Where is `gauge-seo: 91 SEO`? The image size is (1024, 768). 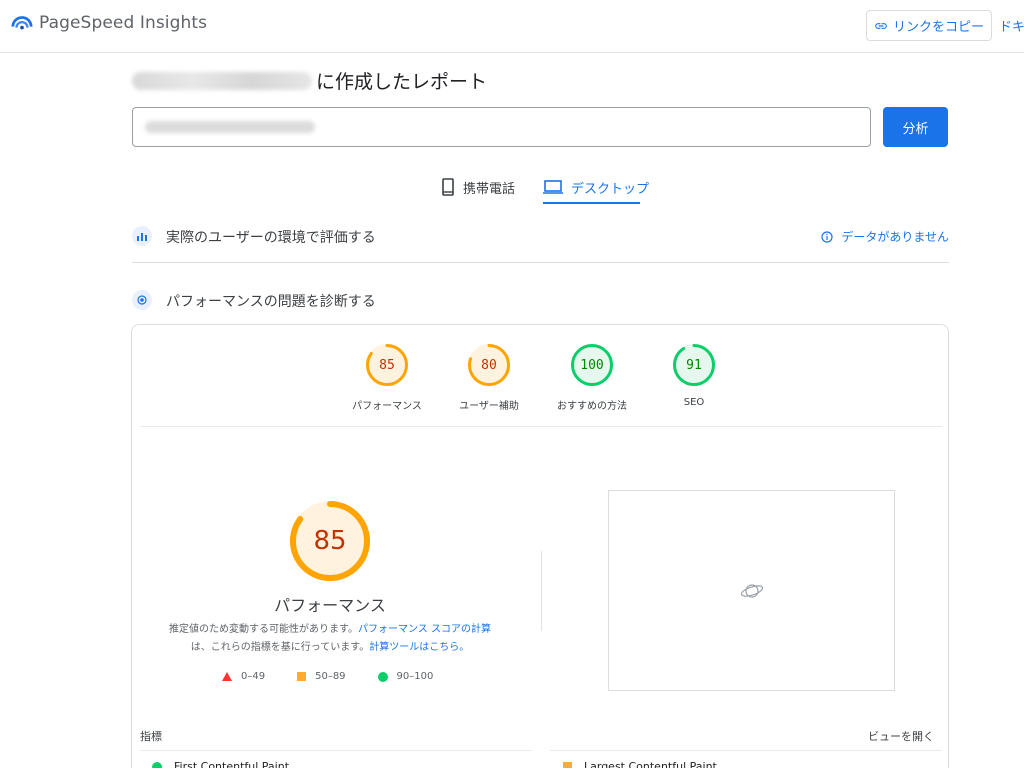
gauge-seo: 91 SEO is located at coordinates (694, 375).